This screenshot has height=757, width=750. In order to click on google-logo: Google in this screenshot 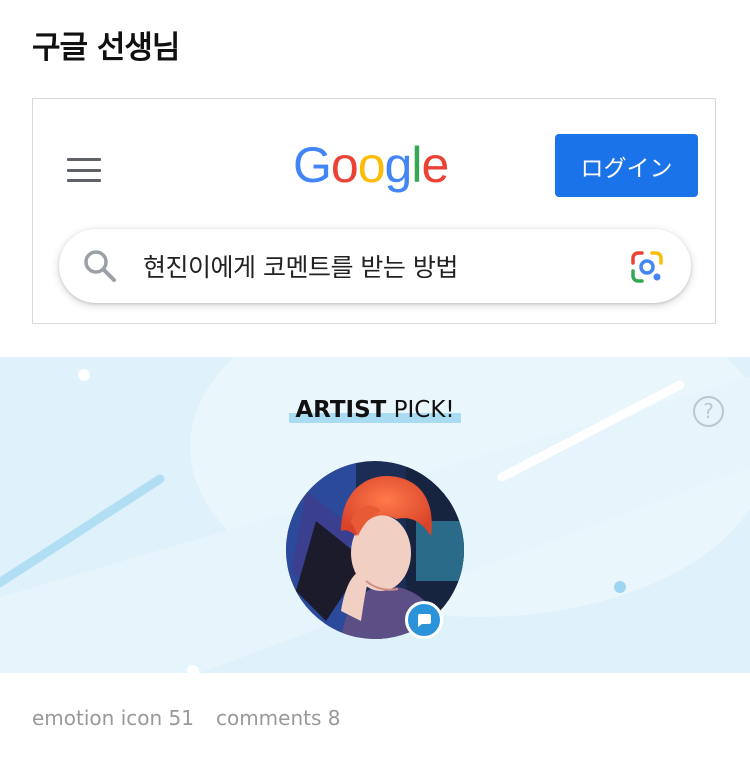, I will do `click(371, 165)`.